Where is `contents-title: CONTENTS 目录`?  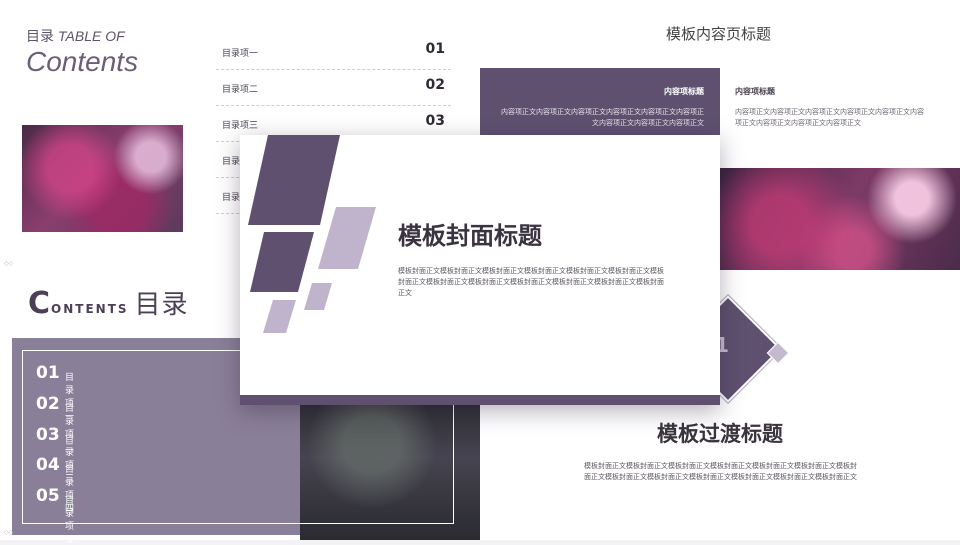 contents-title: CONTENTS 目录 is located at coordinates (108, 302).